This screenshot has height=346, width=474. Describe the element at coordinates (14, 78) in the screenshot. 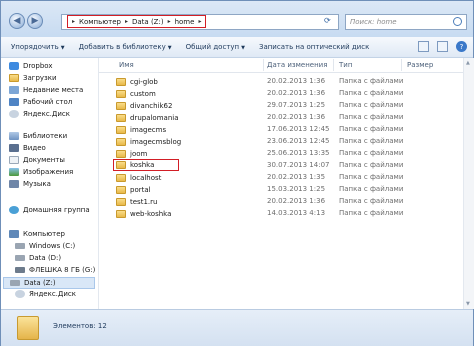

I see `downloads-icon` at that location.